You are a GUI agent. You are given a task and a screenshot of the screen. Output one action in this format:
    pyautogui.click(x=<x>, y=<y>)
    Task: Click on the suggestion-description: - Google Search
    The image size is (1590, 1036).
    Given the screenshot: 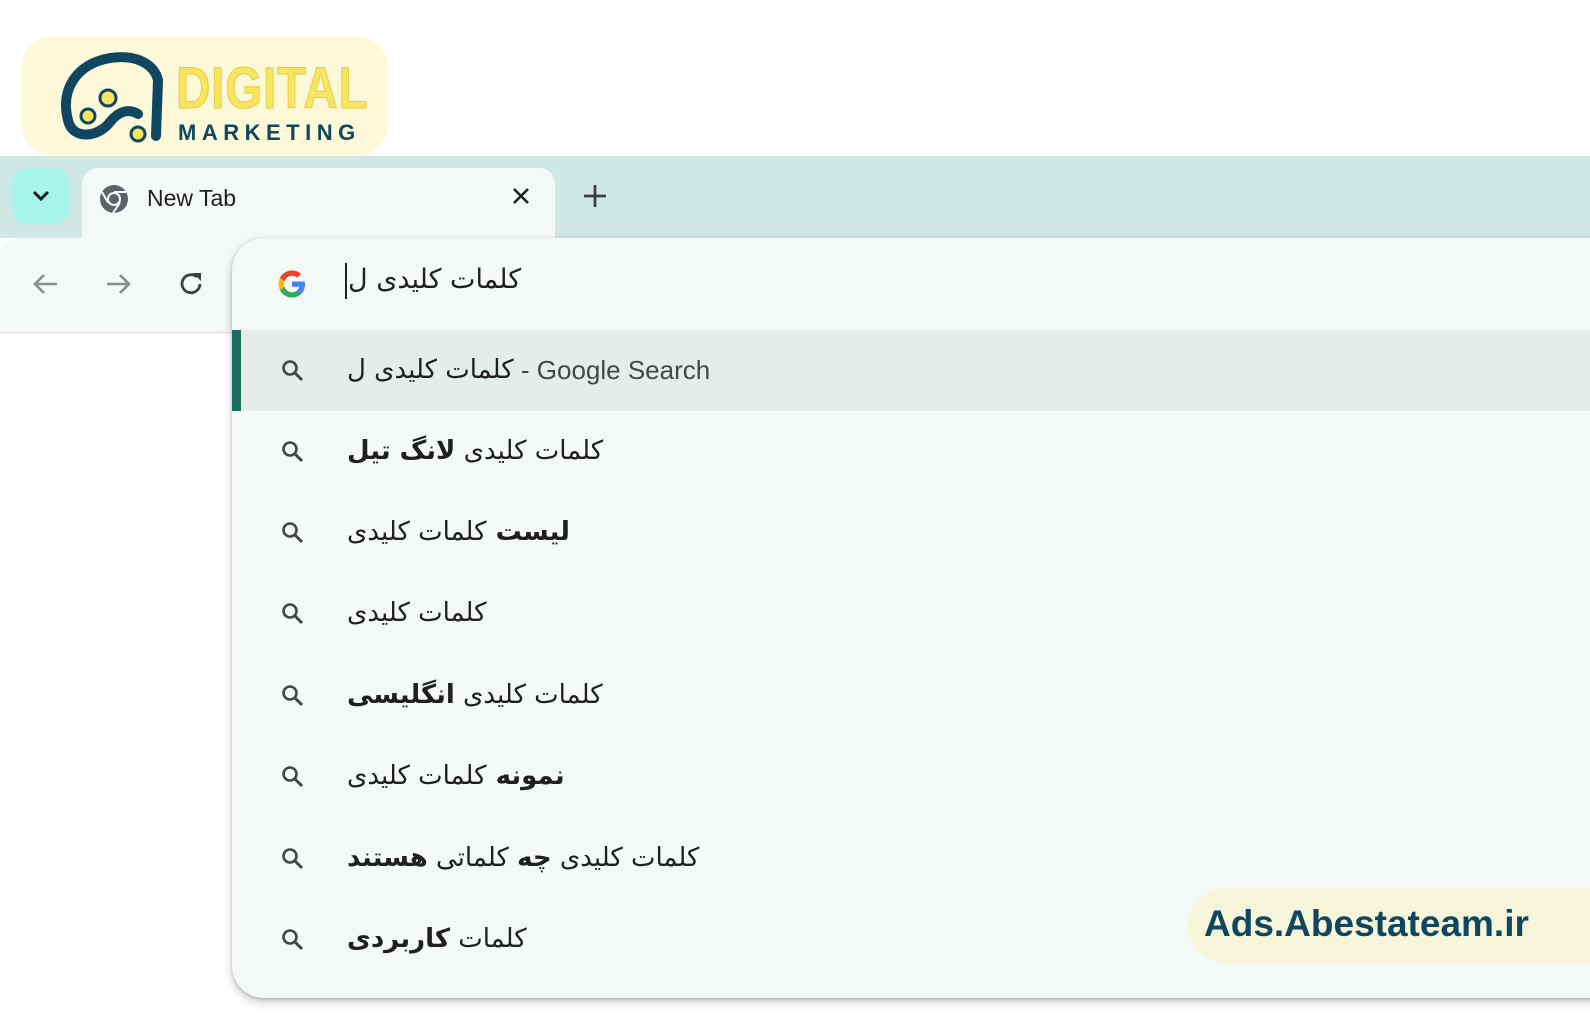 What is the action you would take?
    pyautogui.click(x=612, y=370)
    